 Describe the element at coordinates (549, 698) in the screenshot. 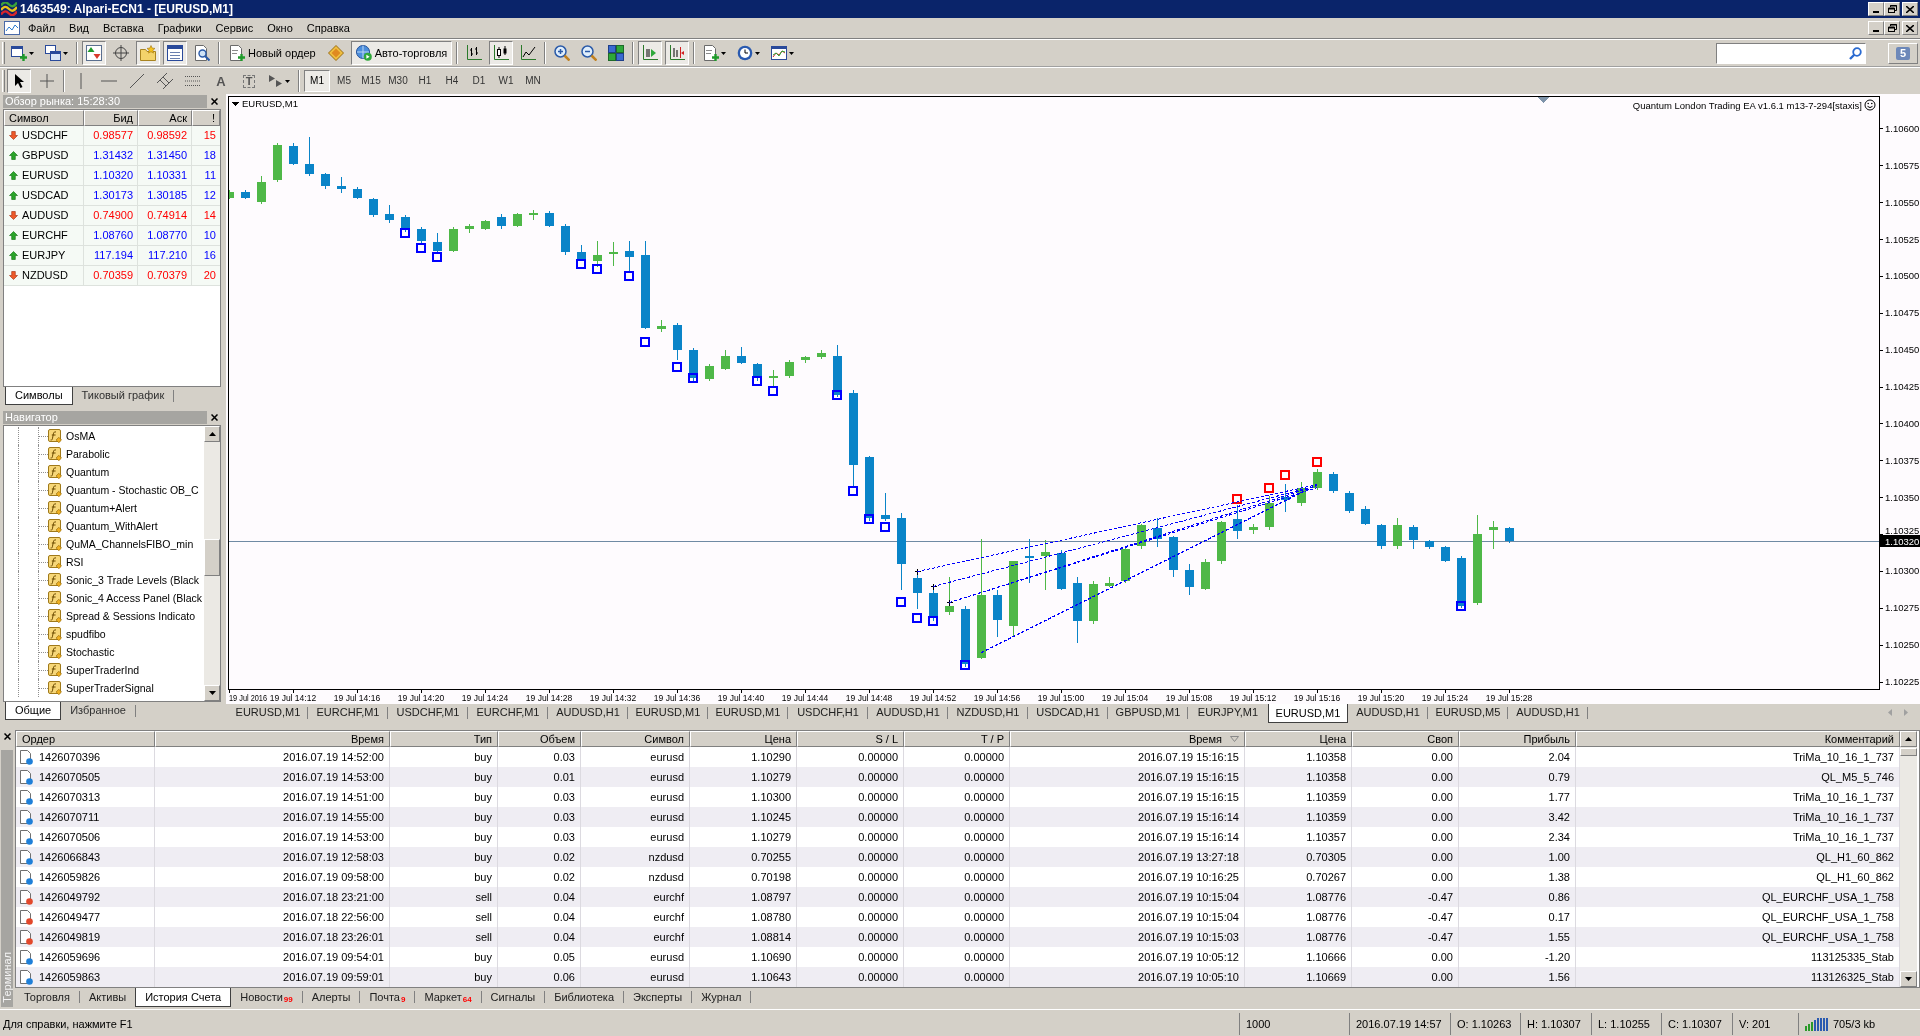

I see `time-label: 19 Jul 14:28` at that location.